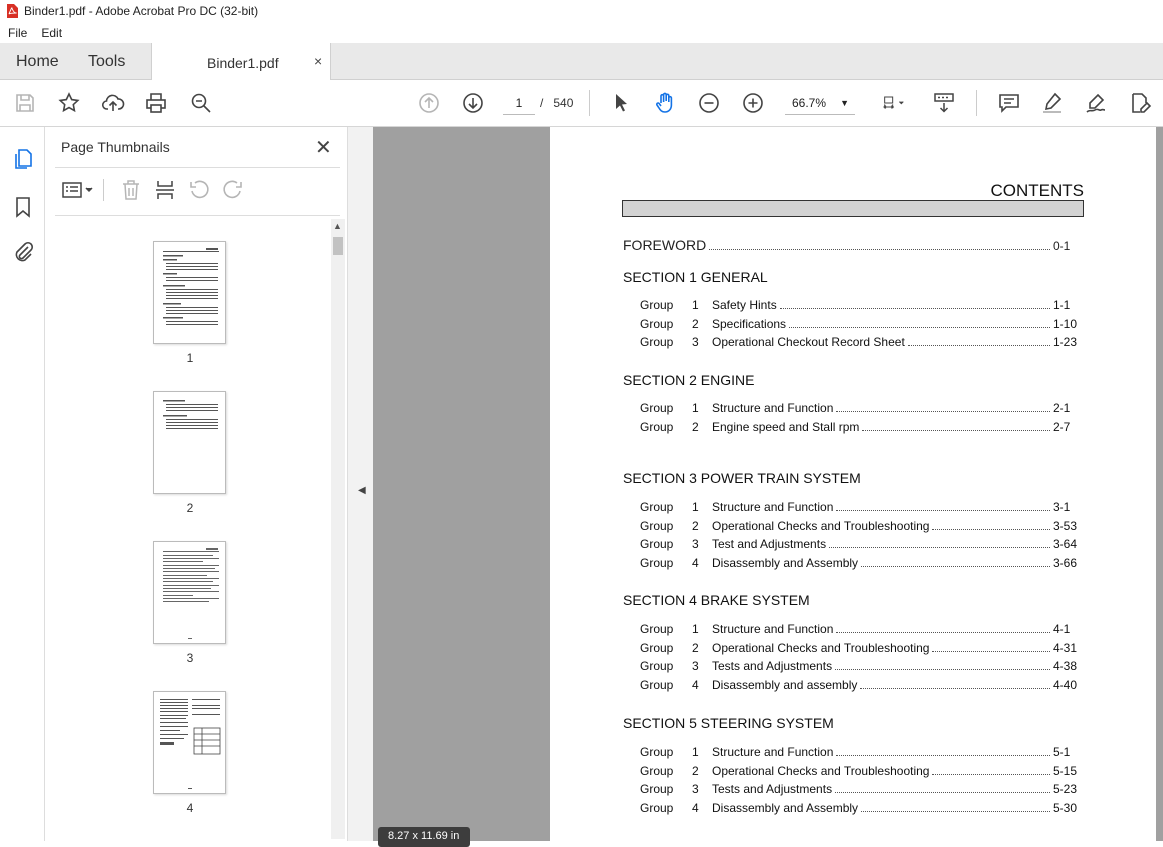 The width and height of the screenshot is (1163, 847). Describe the element at coordinates (79, 190) in the screenshot. I see `options-menu-icon` at that location.